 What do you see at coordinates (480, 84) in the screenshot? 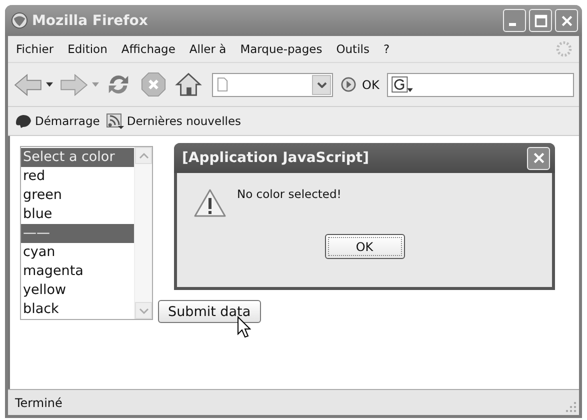
I see `search-field` at bounding box center [480, 84].